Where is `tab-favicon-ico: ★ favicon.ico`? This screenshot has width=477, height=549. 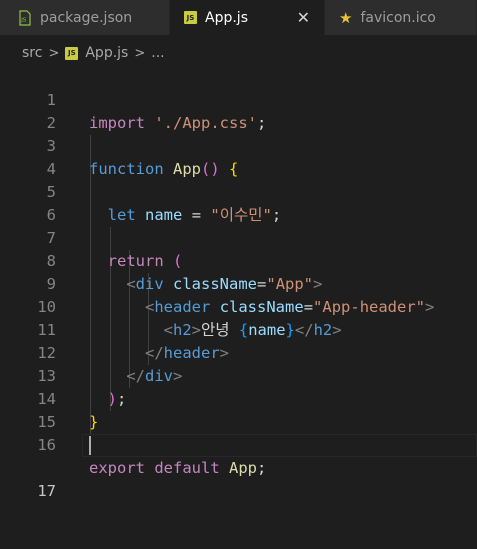
tab-favicon-ico: ★ favicon.ico is located at coordinates (401, 17).